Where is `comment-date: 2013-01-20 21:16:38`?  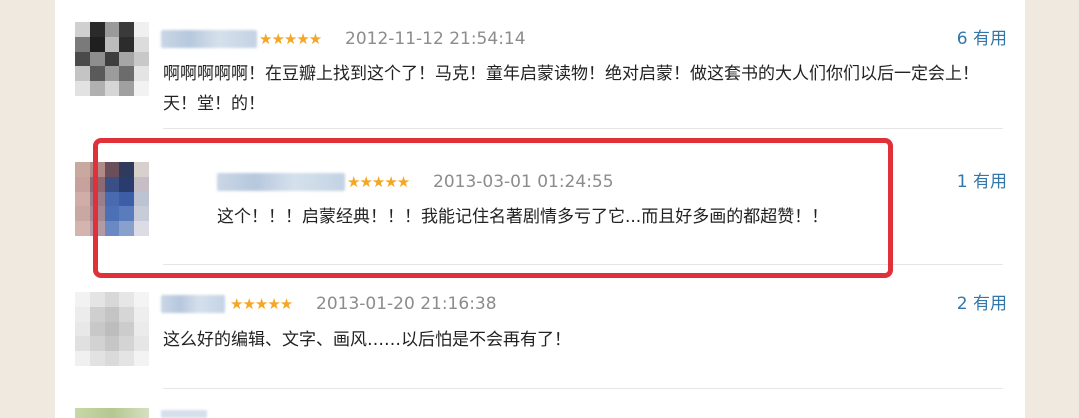 comment-date: 2013-01-20 21:16:38 is located at coordinates (406, 304).